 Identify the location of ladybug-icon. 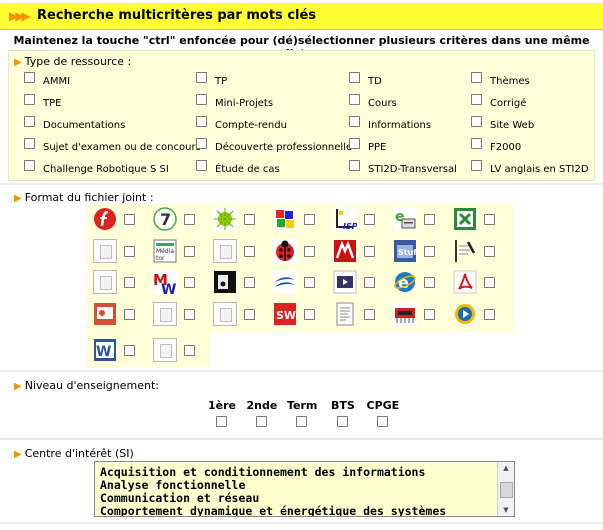
(285, 251).